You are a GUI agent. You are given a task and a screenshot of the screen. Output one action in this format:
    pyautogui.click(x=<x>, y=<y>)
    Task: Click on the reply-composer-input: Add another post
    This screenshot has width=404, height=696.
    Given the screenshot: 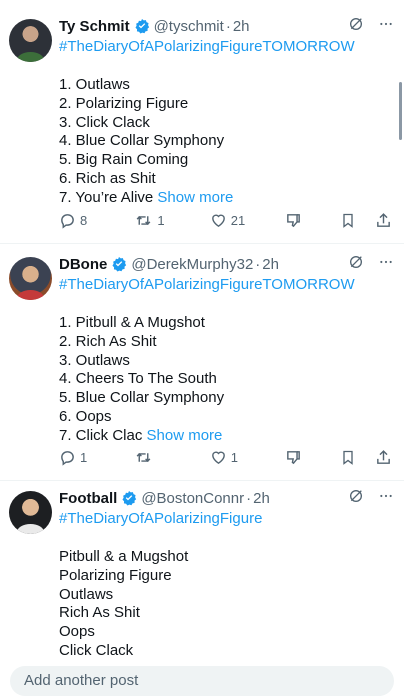 What is the action you would take?
    pyautogui.click(x=202, y=681)
    